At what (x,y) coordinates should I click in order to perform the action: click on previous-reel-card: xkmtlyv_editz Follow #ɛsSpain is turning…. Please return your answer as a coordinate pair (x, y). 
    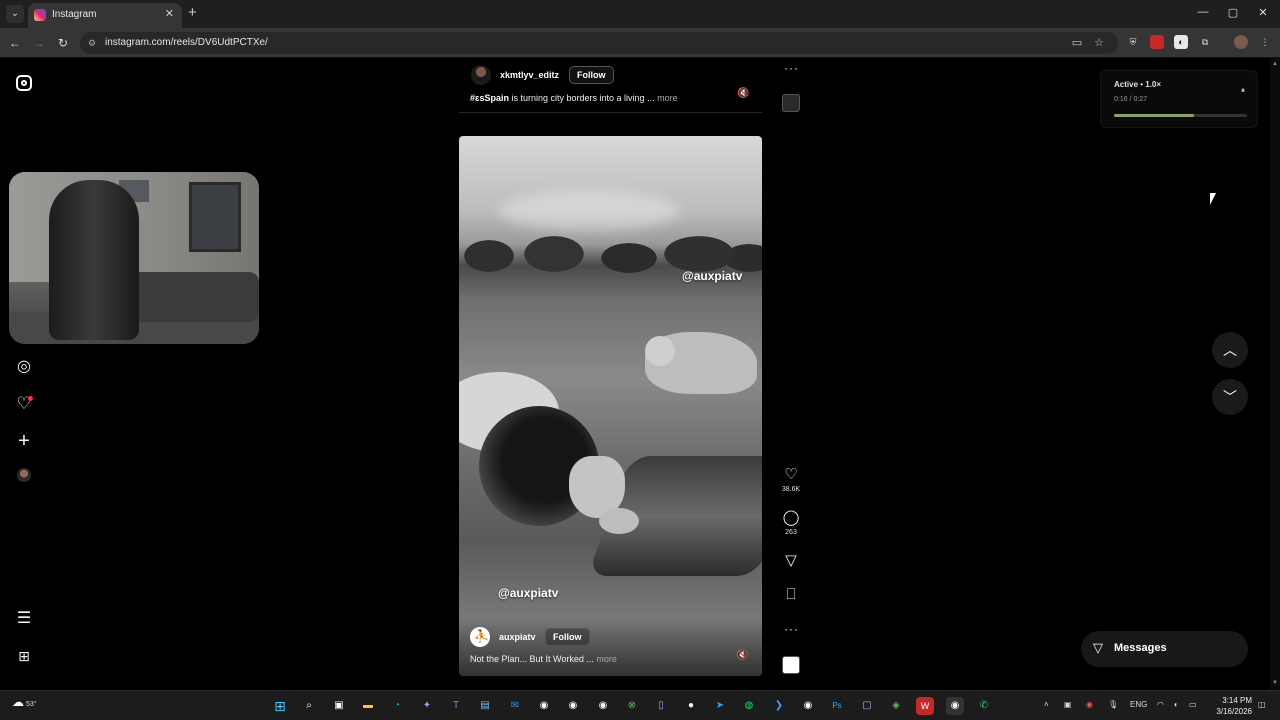
    Looking at the image, I should click on (610, 85).